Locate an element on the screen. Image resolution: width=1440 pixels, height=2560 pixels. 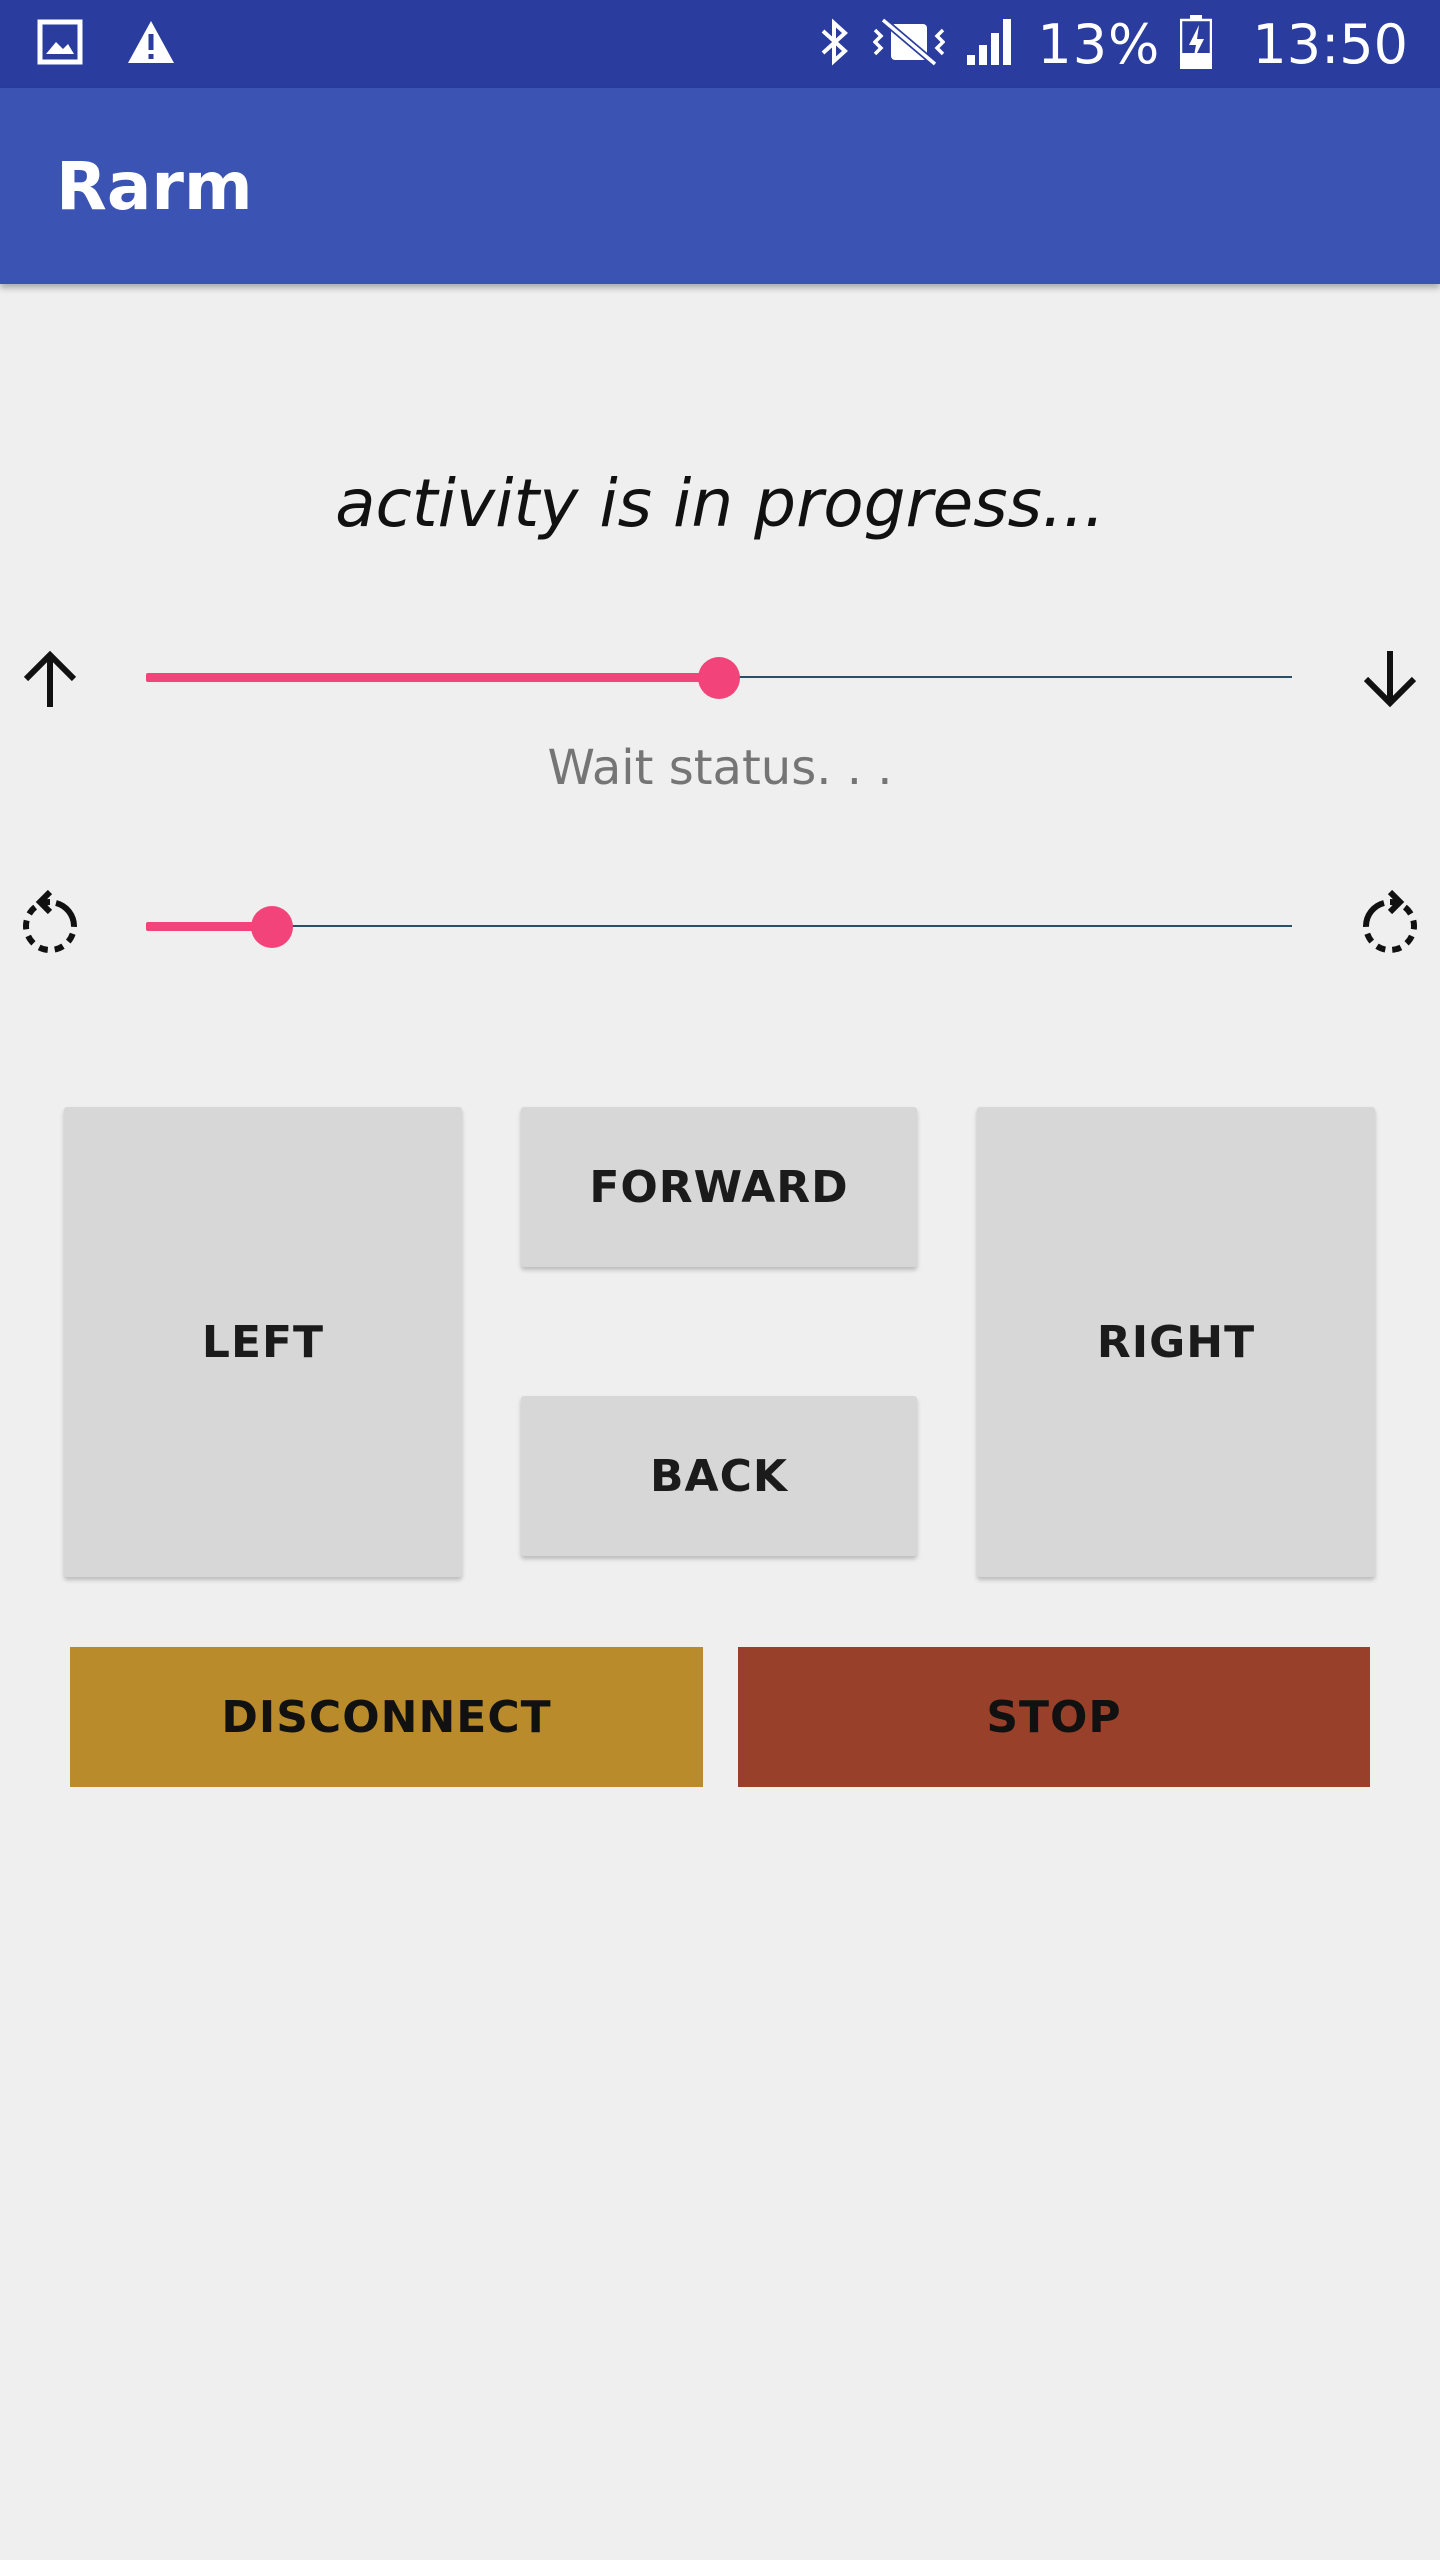
arrow-up-icon is located at coordinates (50, 679).